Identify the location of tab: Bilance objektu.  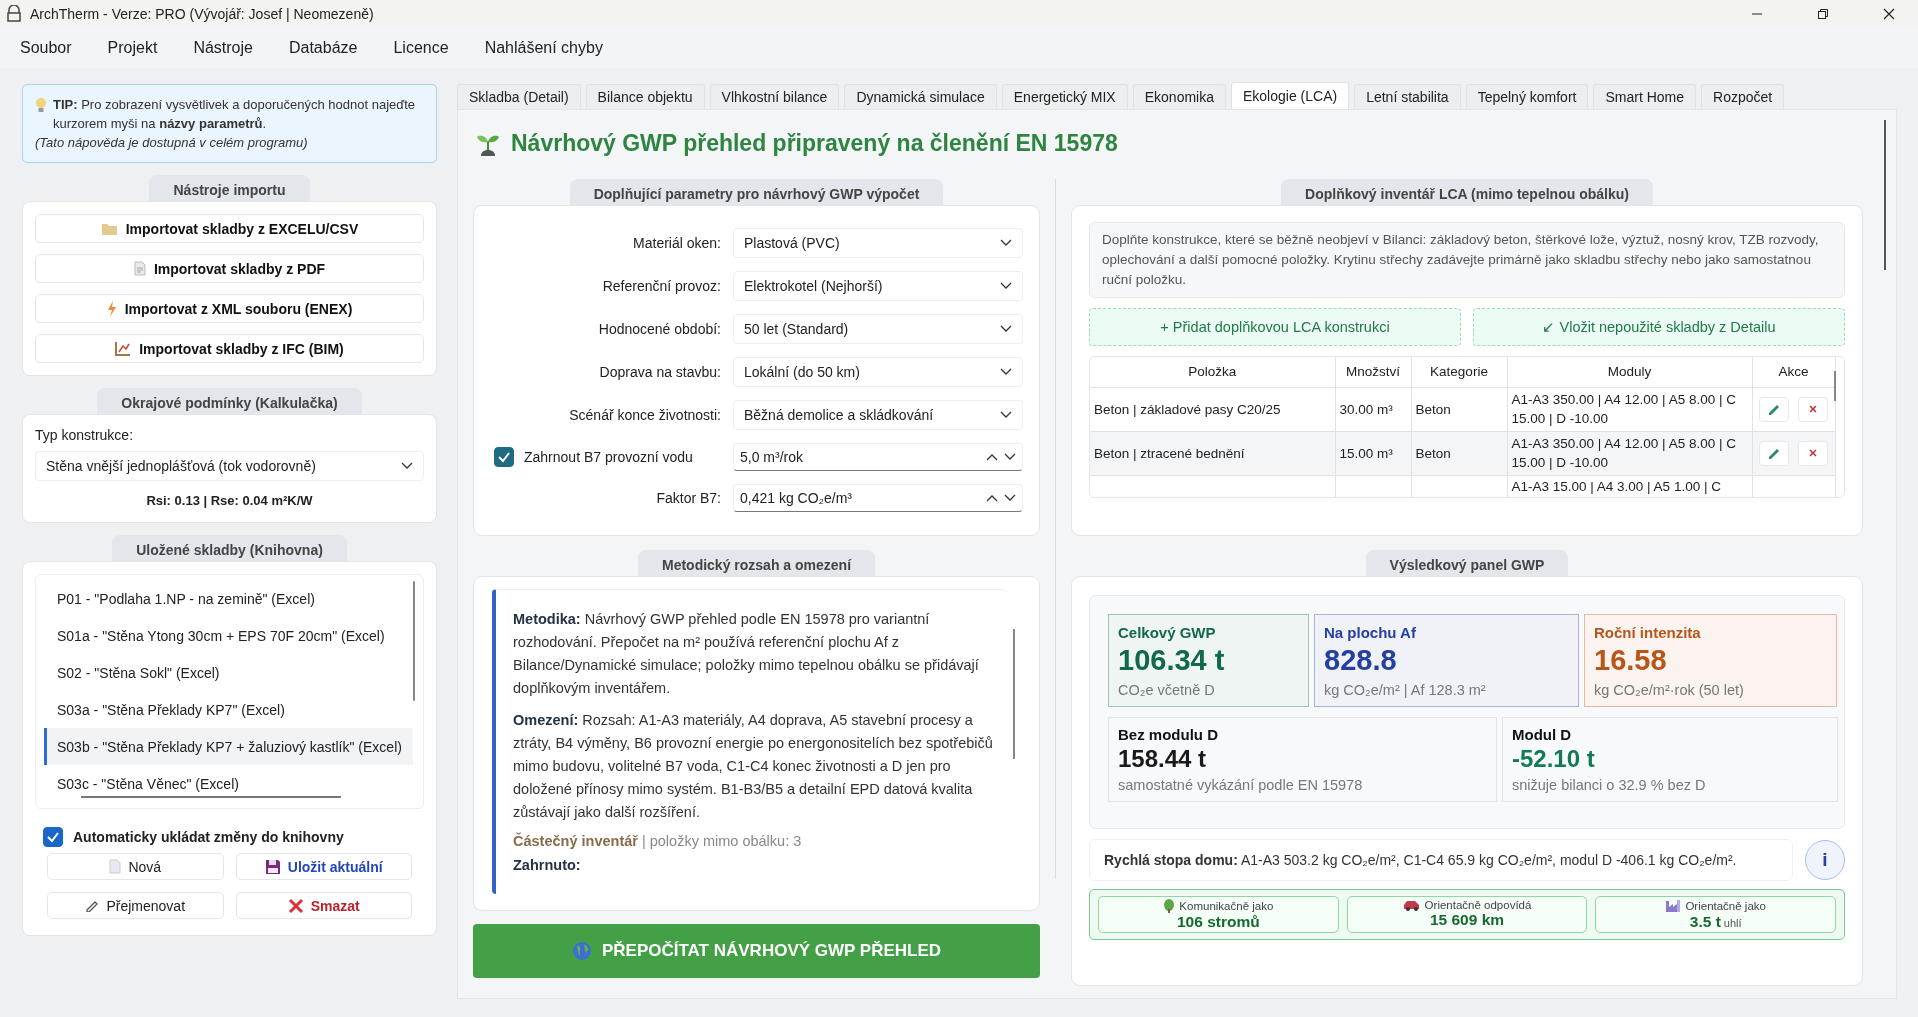
(645, 96).